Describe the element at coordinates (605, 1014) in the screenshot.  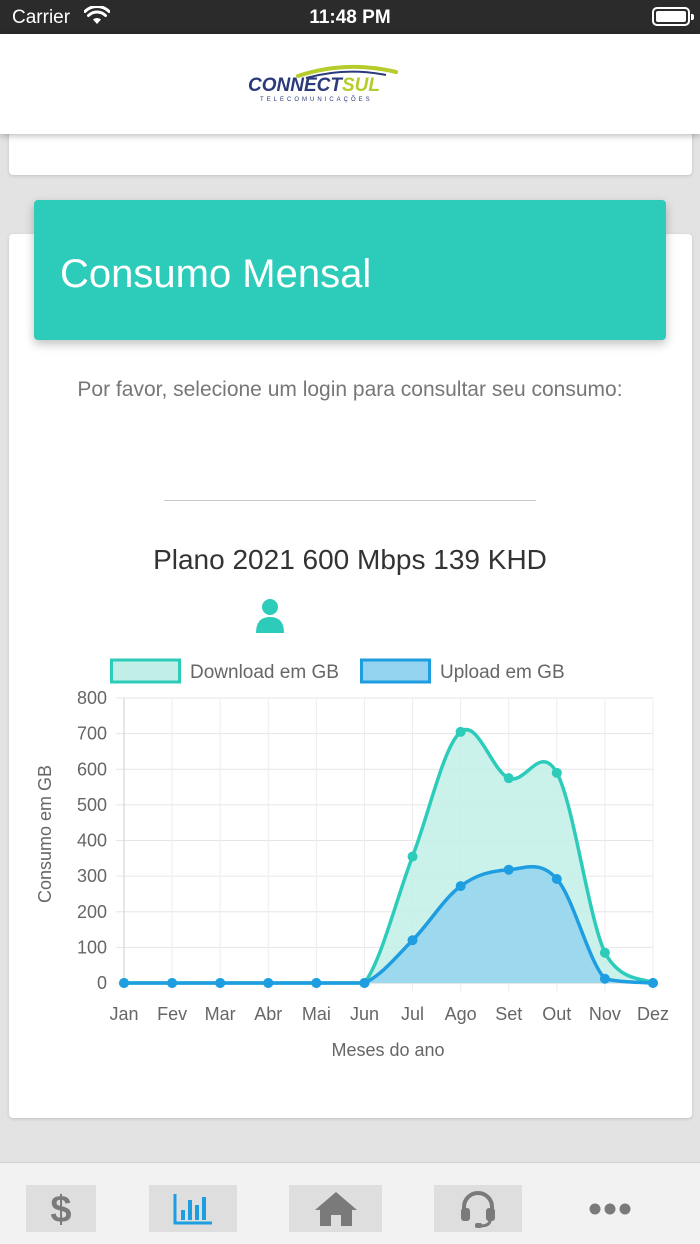
I see `x-tick-label: Nov` at that location.